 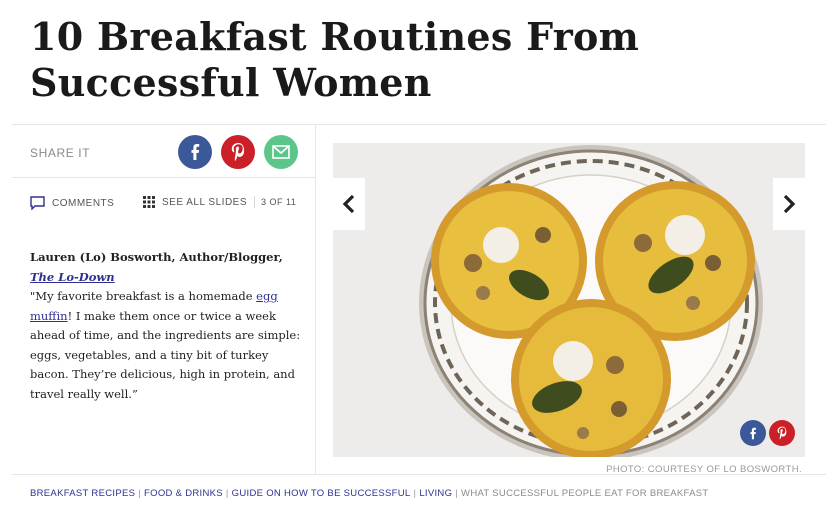 I want to click on blog-link: The Lo-Down, so click(x=72, y=277).